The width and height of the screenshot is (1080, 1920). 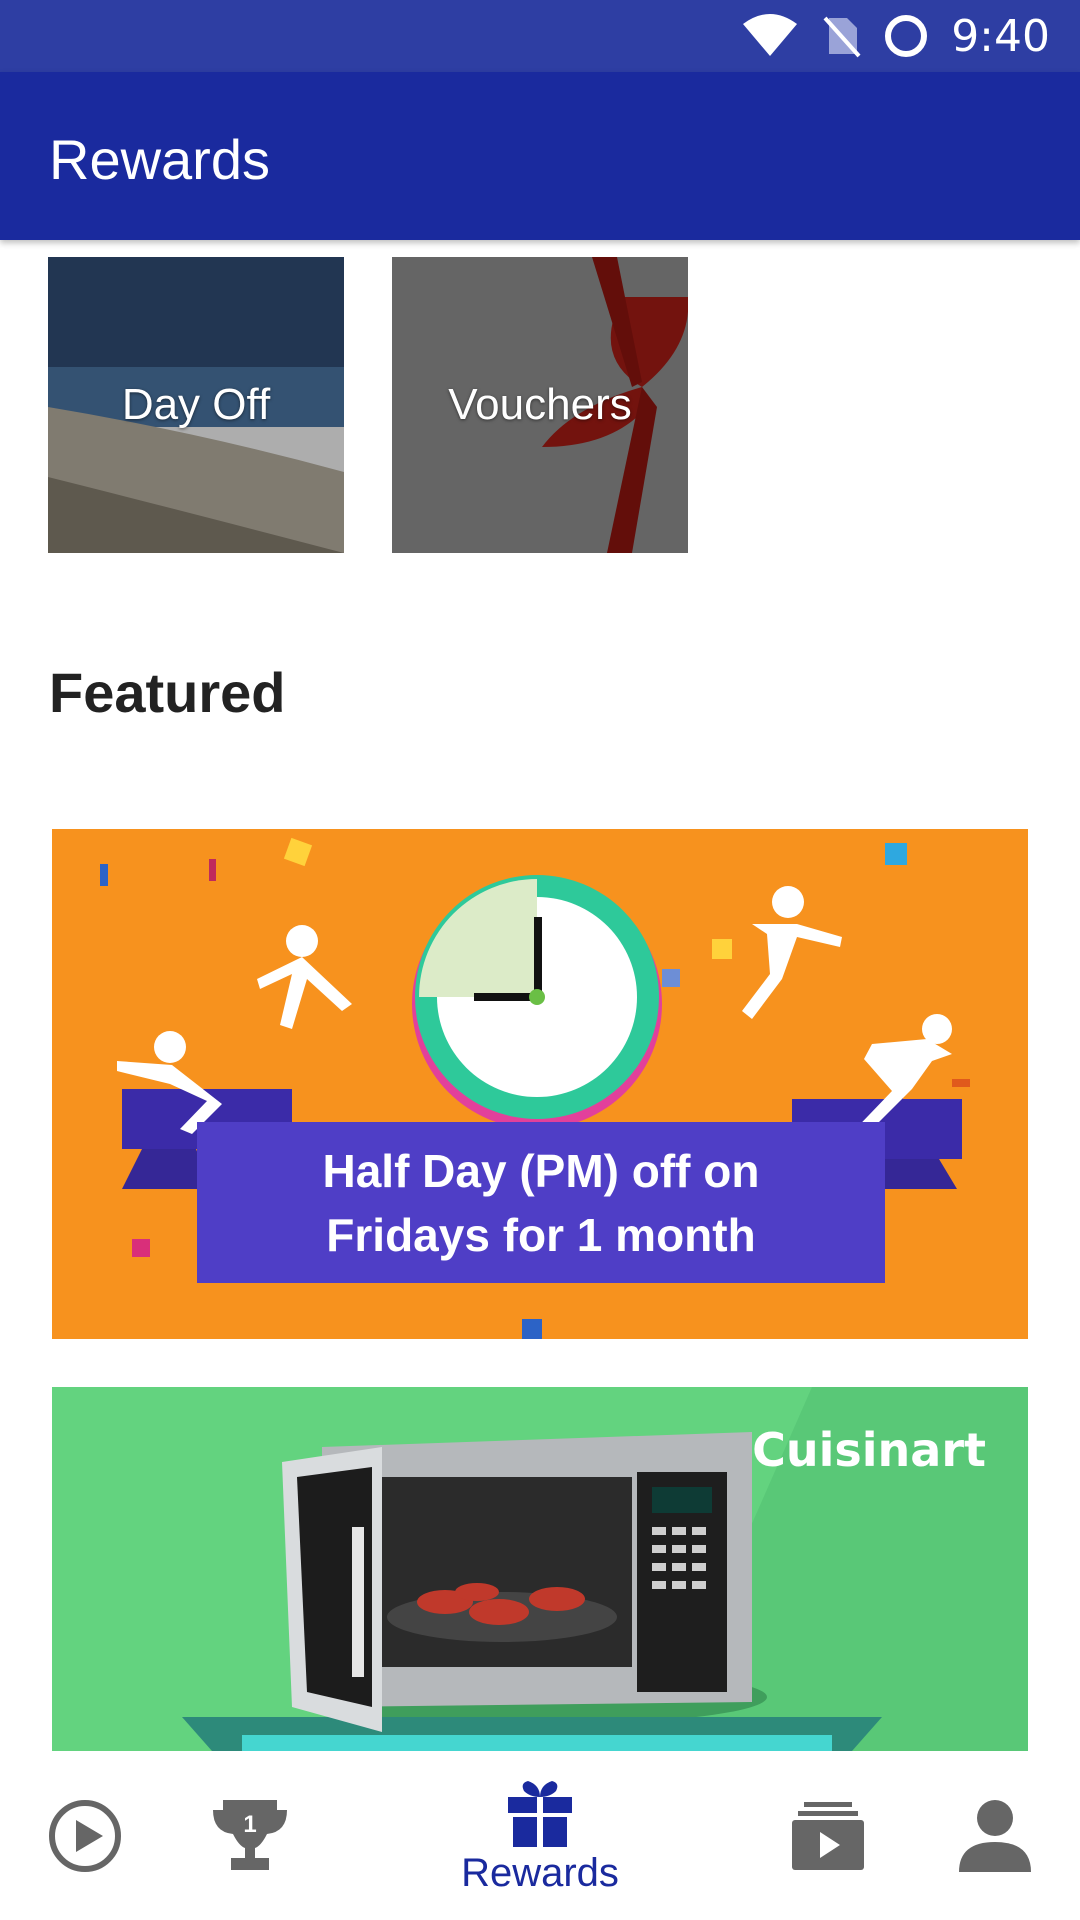 I want to click on banner-caption-line1: Half Day (PM) off on, so click(x=541, y=1170).